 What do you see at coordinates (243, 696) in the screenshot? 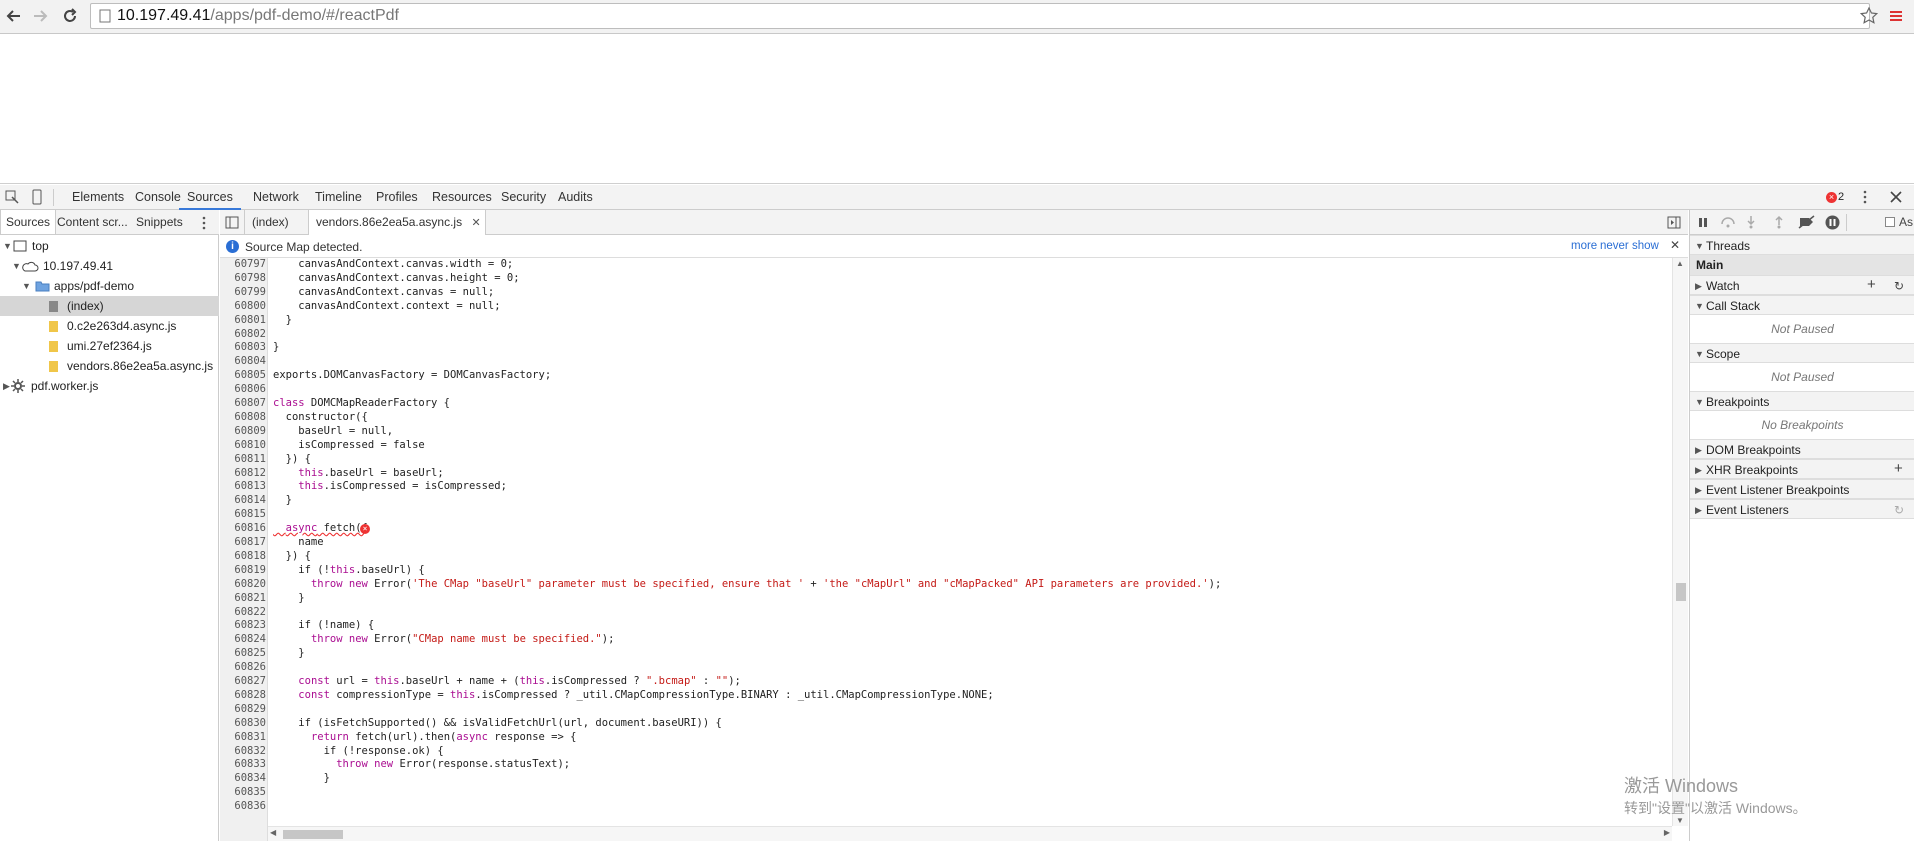
I see `line-number: 60828` at bounding box center [243, 696].